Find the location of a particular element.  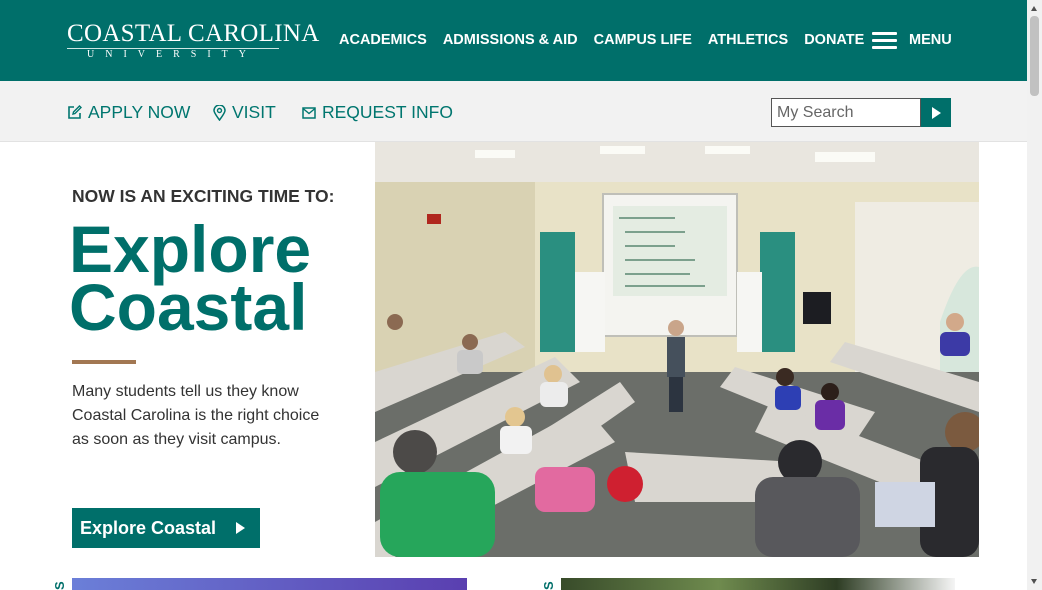

request-info-label: REQUEST INFO is located at coordinates (387, 112).